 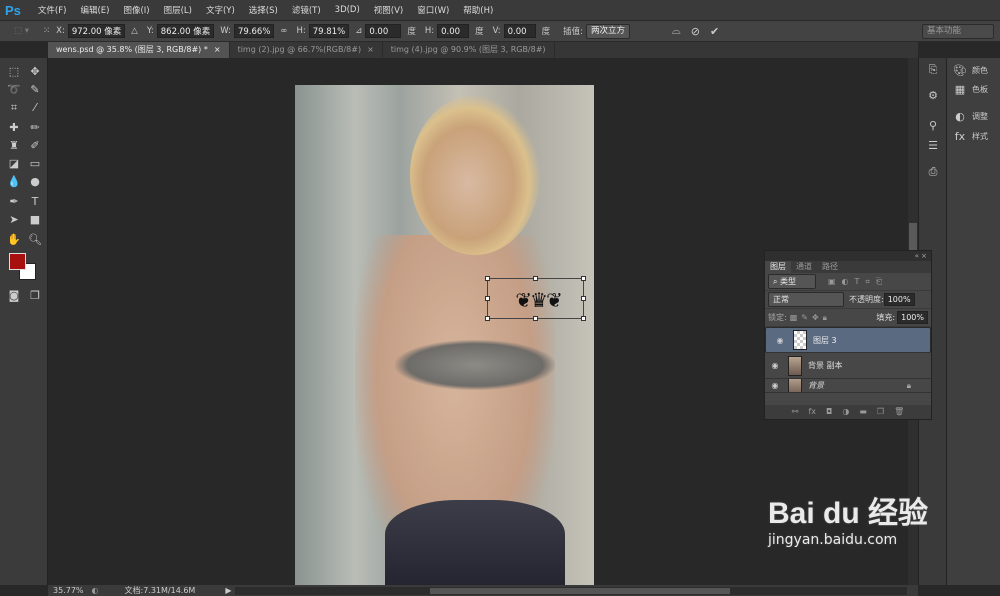 I want to click on marquee-tool-icon: ⬚, so click(x=14, y=72).